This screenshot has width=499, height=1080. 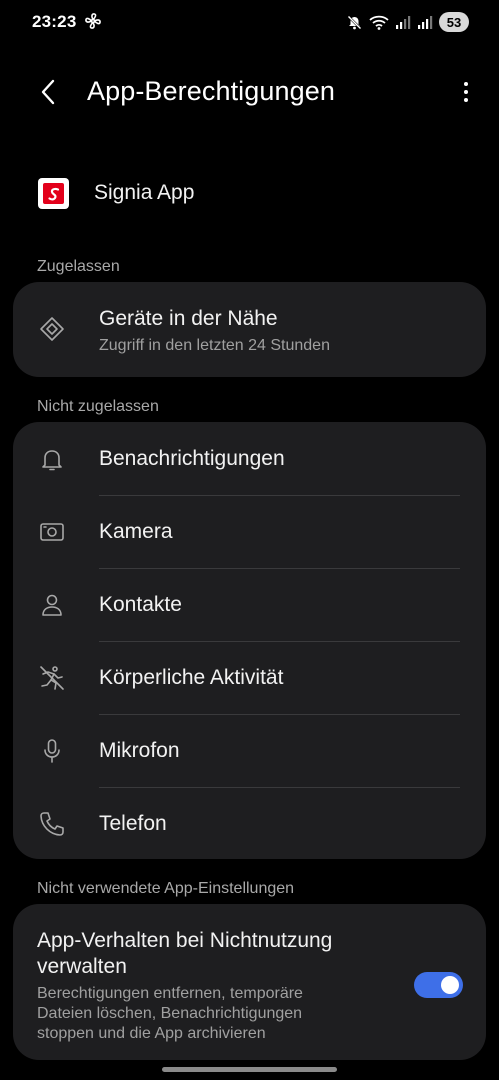 What do you see at coordinates (54, 21) in the screenshot?
I see `status-time: 23:23` at bounding box center [54, 21].